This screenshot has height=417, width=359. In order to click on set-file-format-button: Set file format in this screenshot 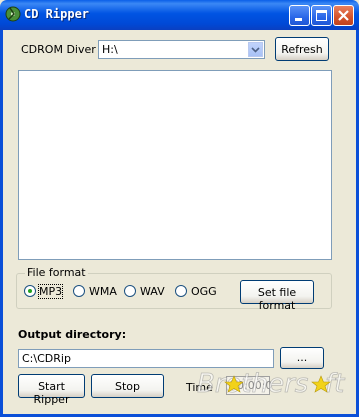, I will do `click(277, 296)`.